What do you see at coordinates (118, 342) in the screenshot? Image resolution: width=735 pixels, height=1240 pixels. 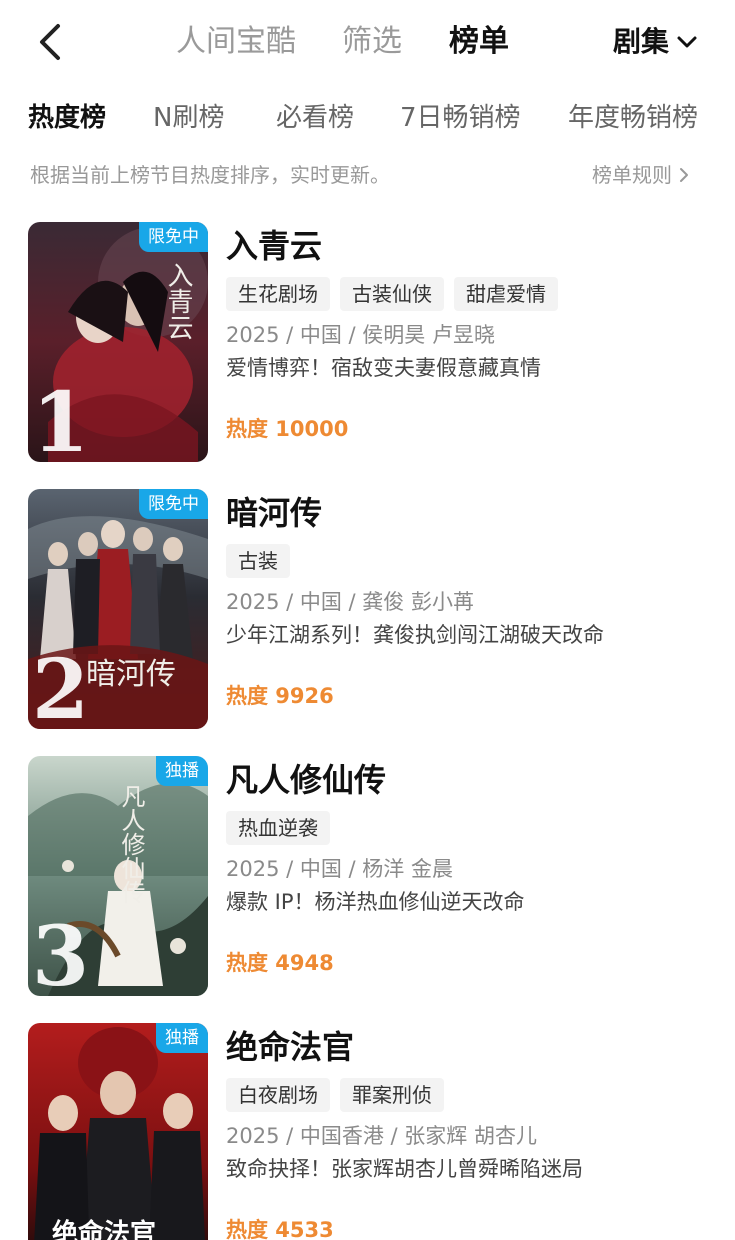 I see `show-poster: 入青云 限免中 1` at bounding box center [118, 342].